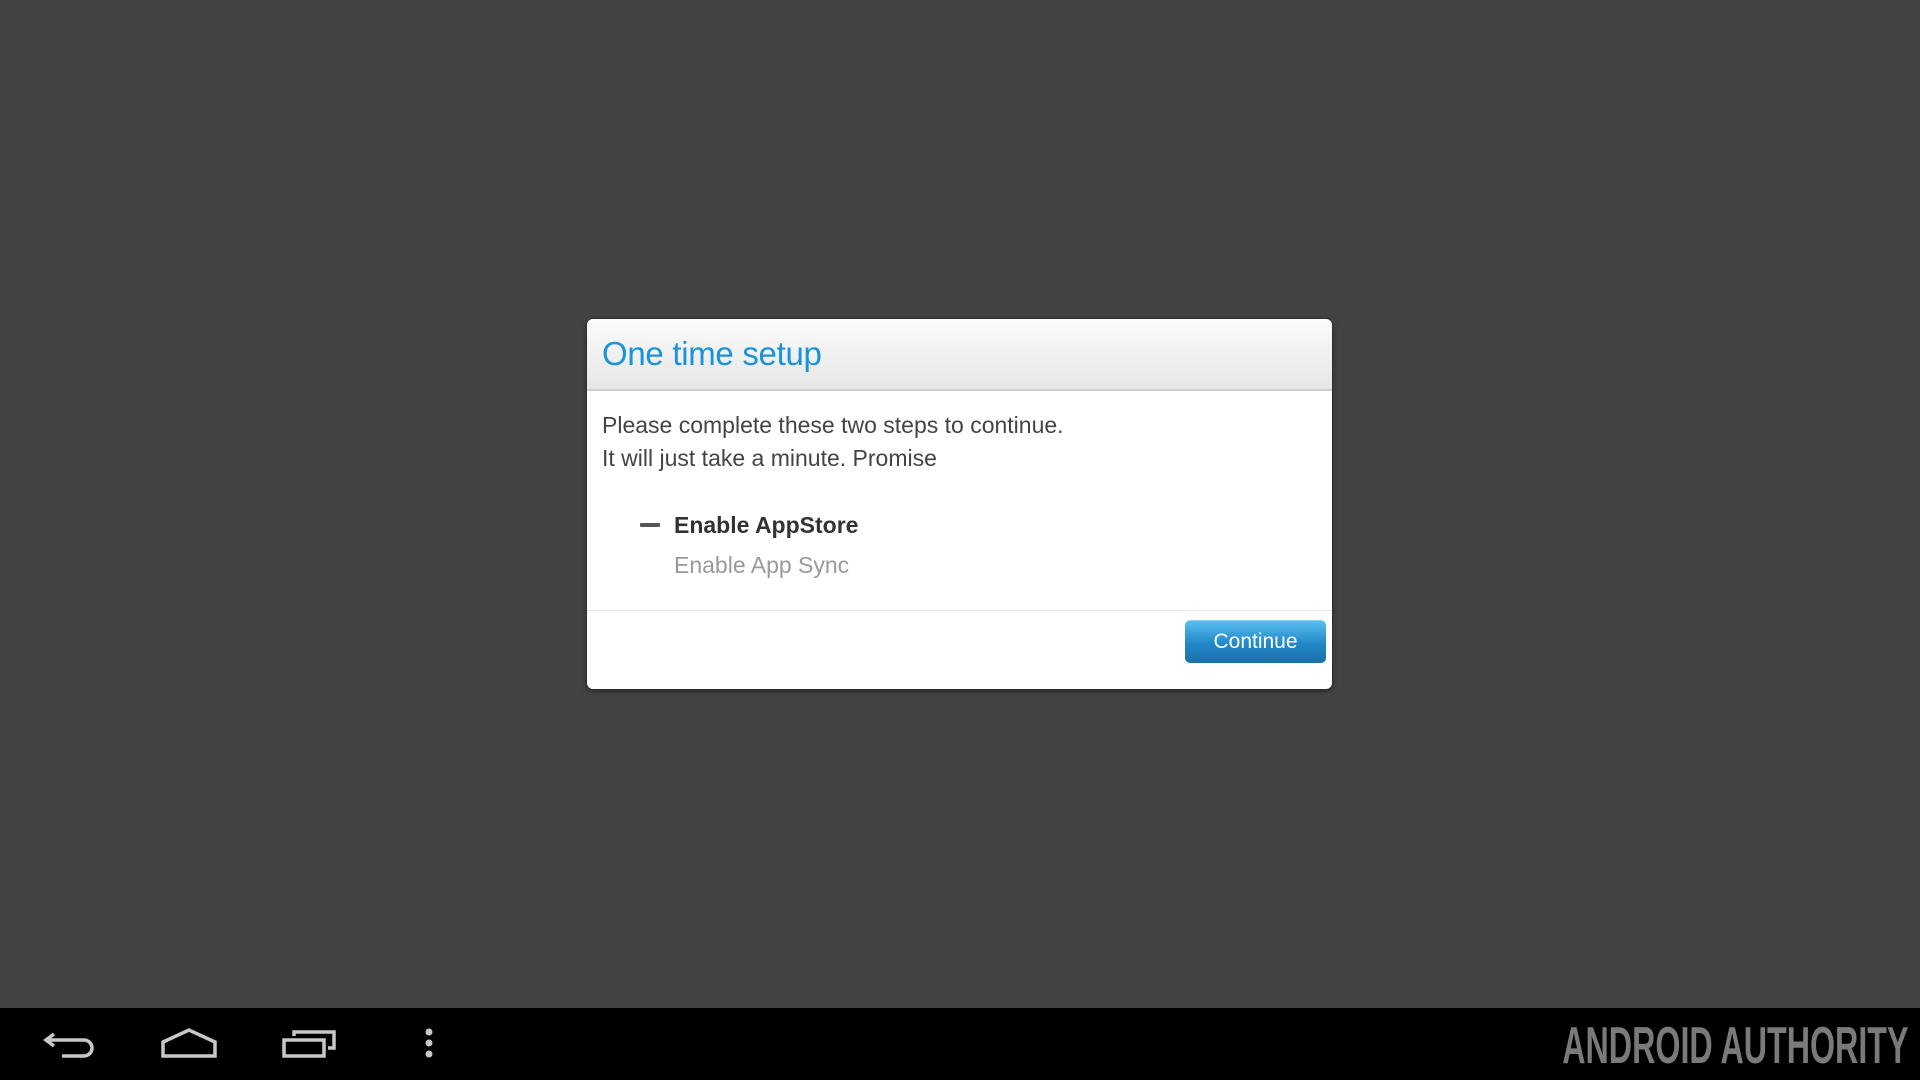 Image resolution: width=1920 pixels, height=1080 pixels. What do you see at coordinates (310, 1044) in the screenshot?
I see `recent-apps-icon` at bounding box center [310, 1044].